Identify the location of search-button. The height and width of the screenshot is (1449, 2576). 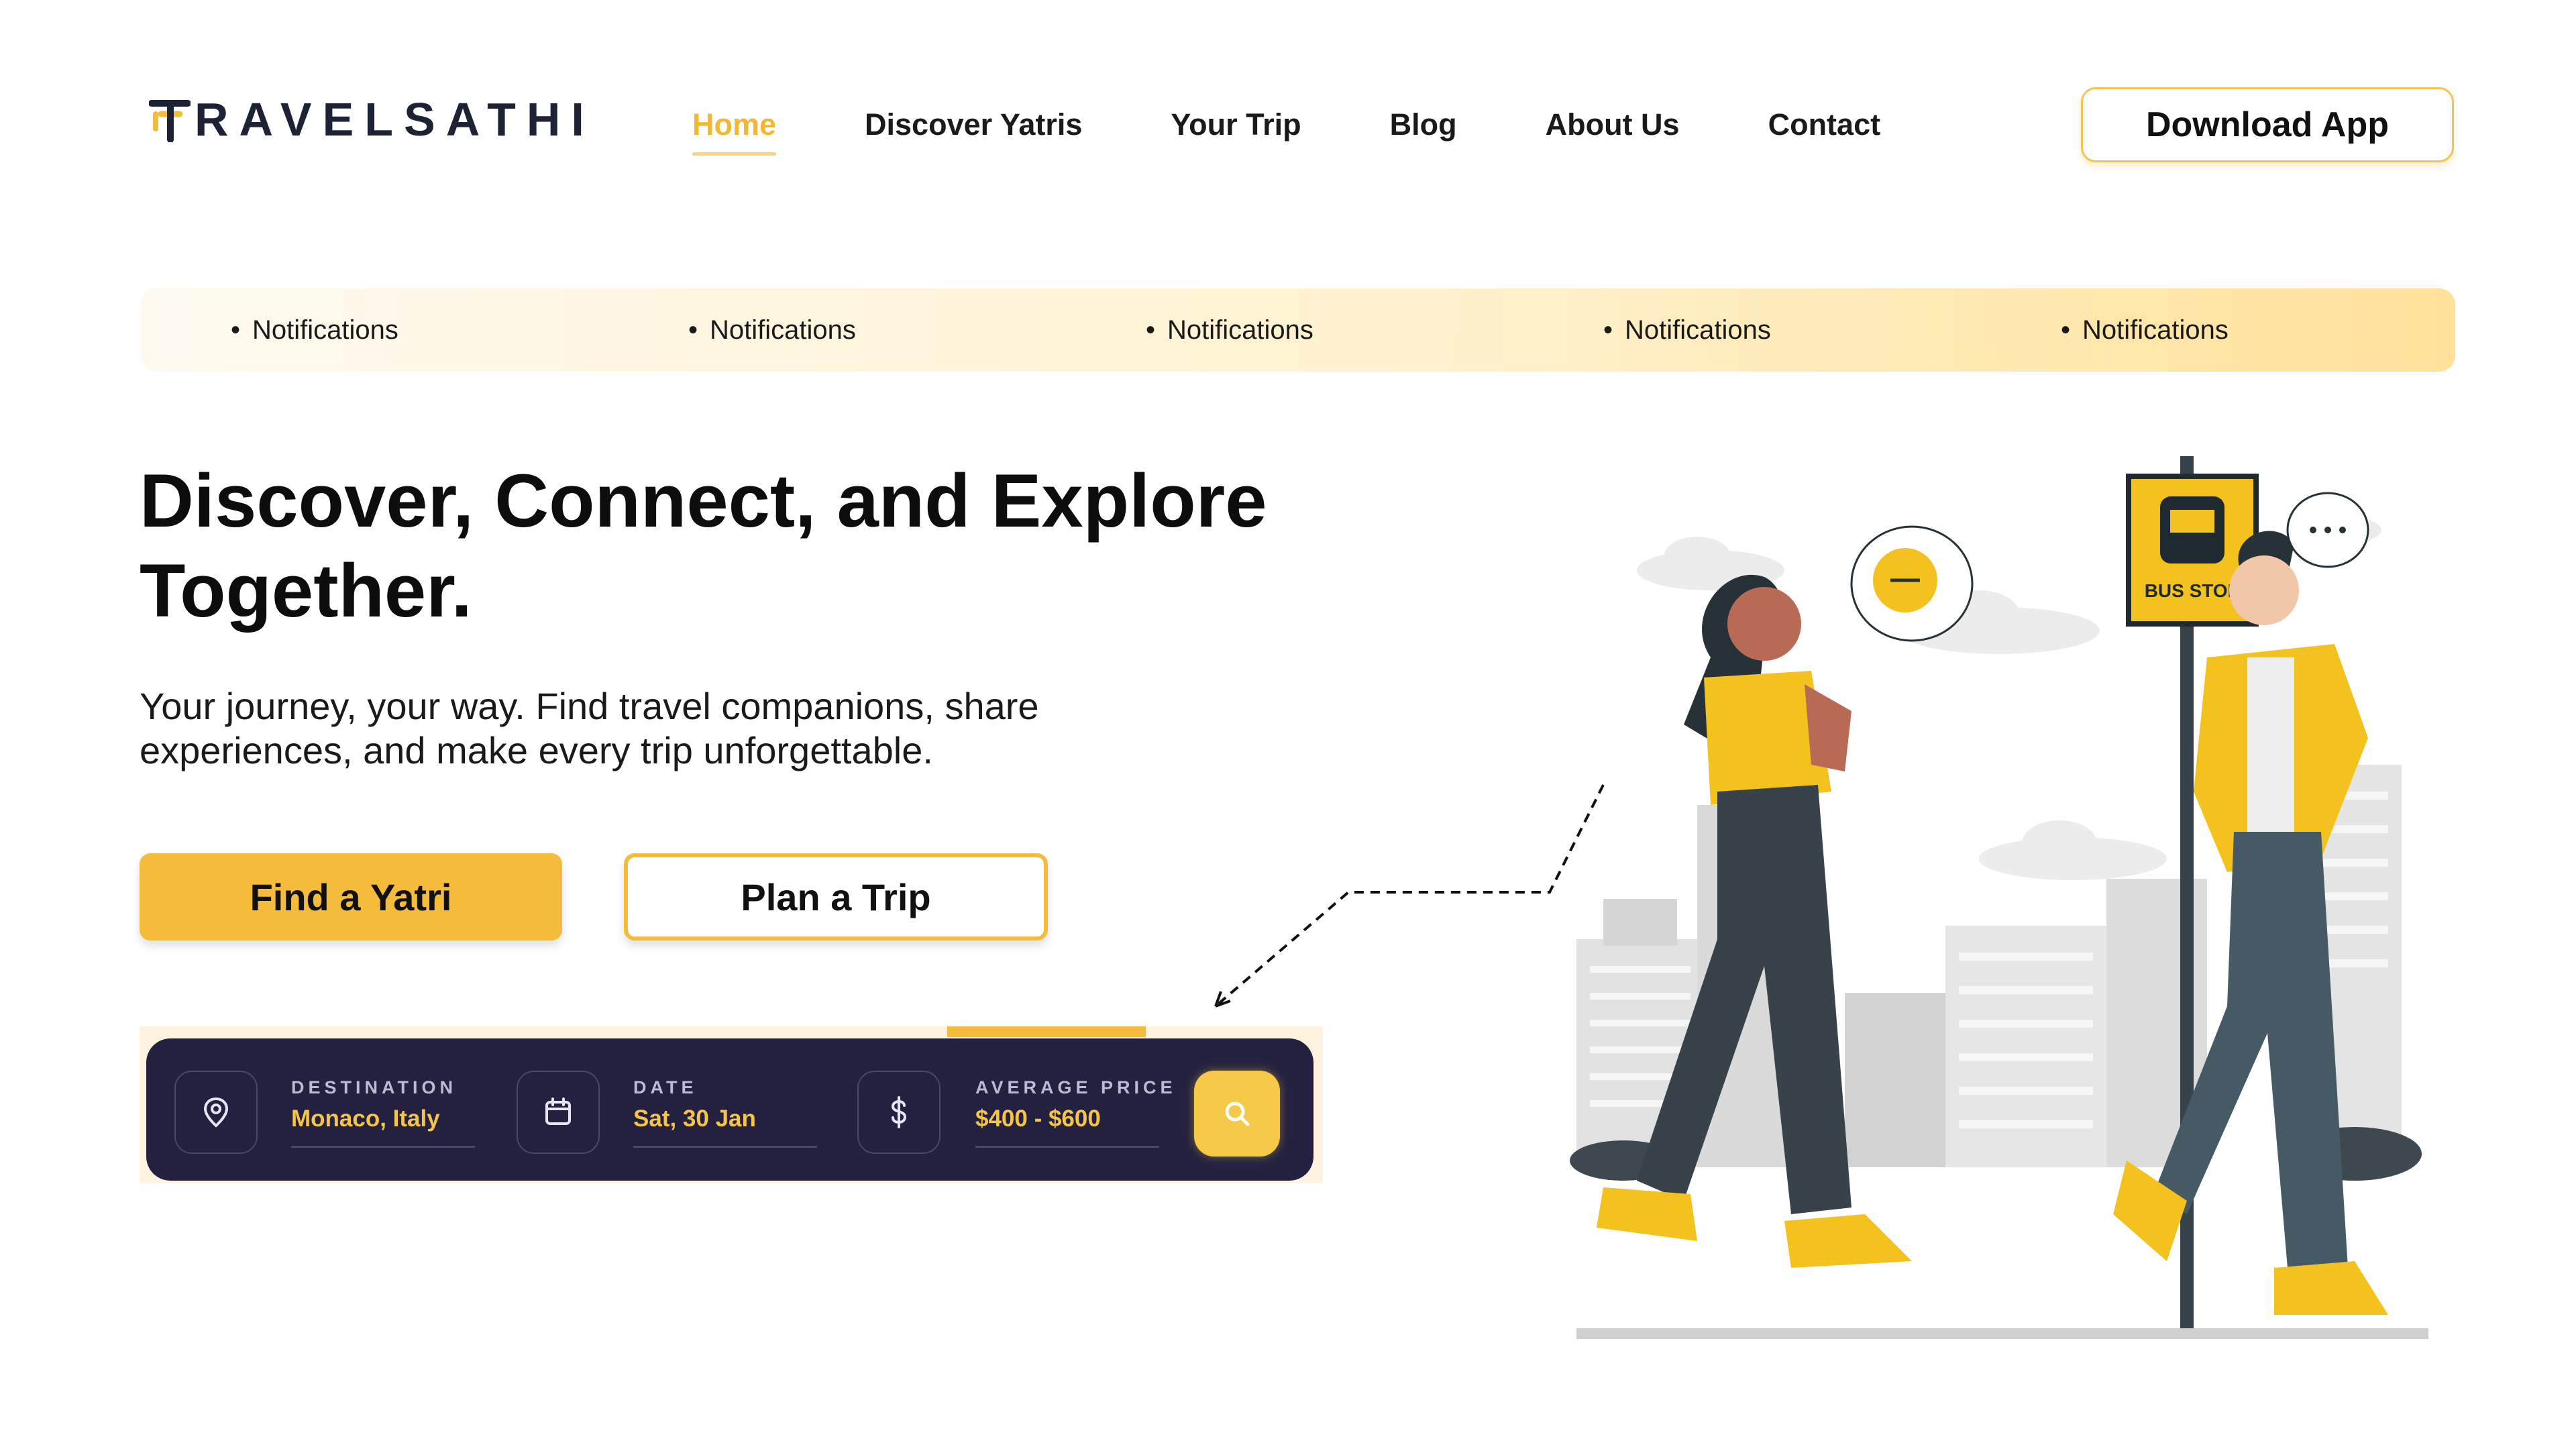
(1237, 1114).